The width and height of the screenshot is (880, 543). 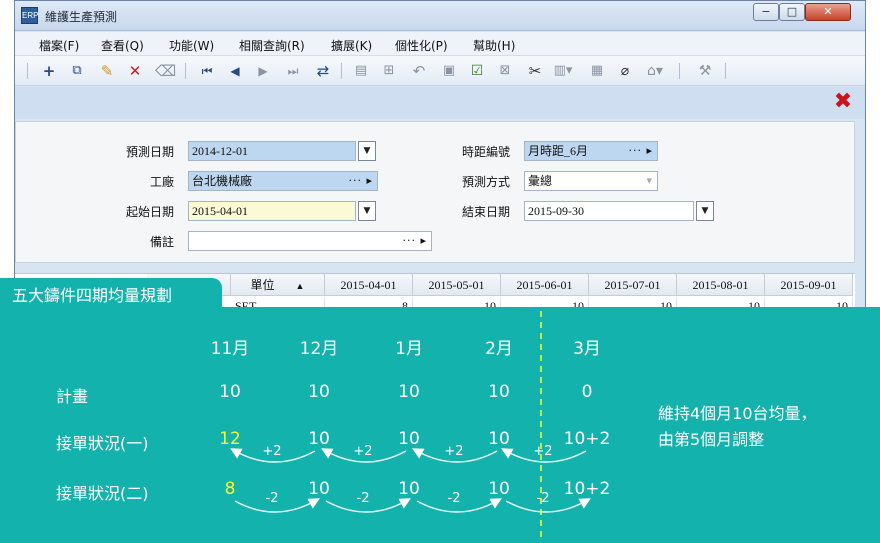 I want to click on app-icon: ERP, so click(x=29, y=15).